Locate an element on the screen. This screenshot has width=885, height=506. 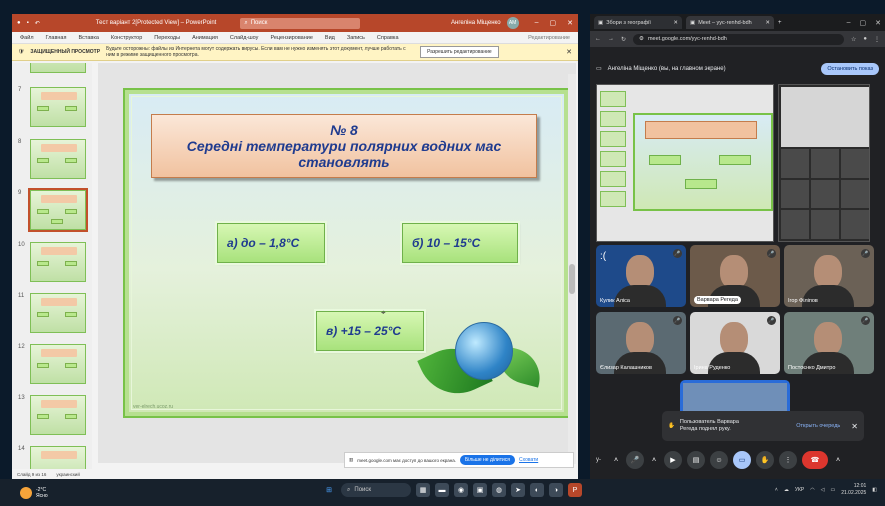
presentation-tile is located at coordinates (685, 163).